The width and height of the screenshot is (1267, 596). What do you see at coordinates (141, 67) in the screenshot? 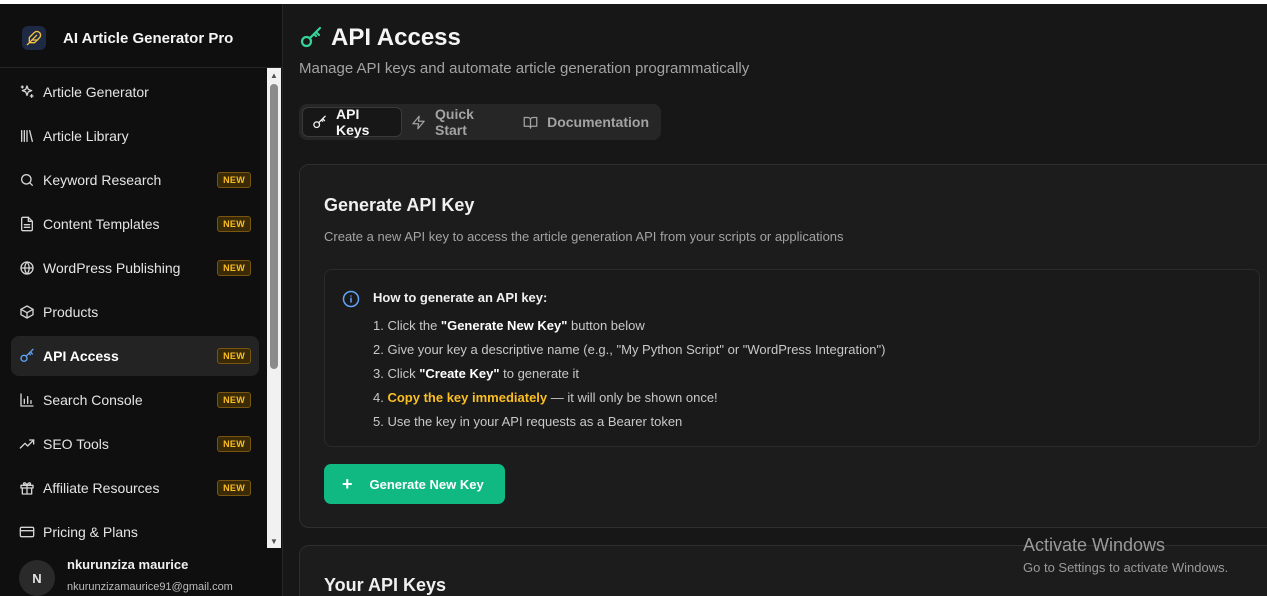
I see `brand-divider` at bounding box center [141, 67].